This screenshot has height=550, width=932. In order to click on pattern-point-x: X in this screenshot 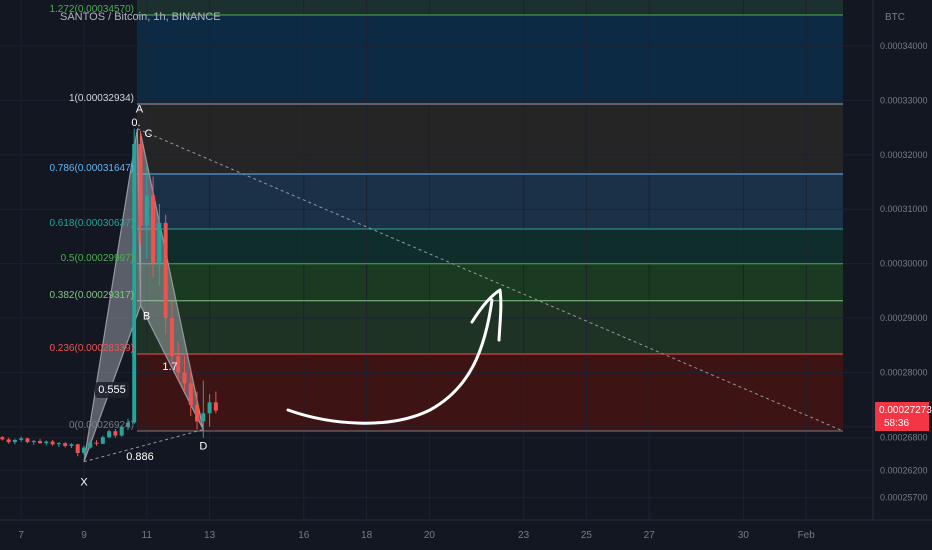, I will do `click(84, 483)`.